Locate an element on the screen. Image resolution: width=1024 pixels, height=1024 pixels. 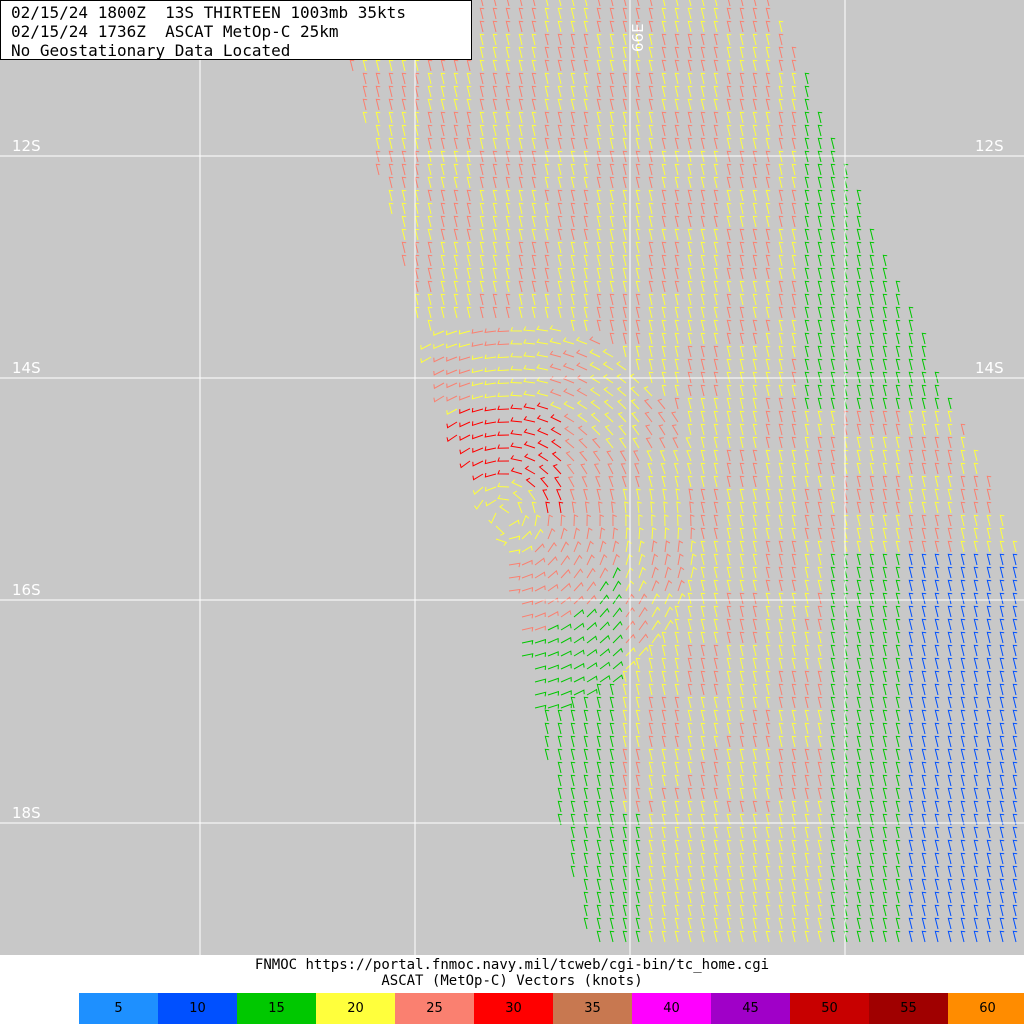
legend-cell-60: 60 is located at coordinates (986, 1008).